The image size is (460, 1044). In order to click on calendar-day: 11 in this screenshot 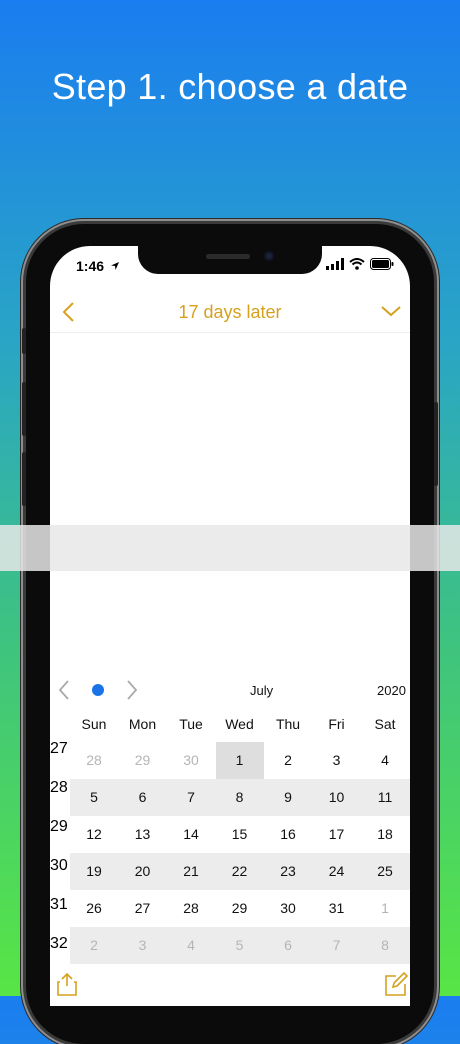, I will do `click(385, 797)`.